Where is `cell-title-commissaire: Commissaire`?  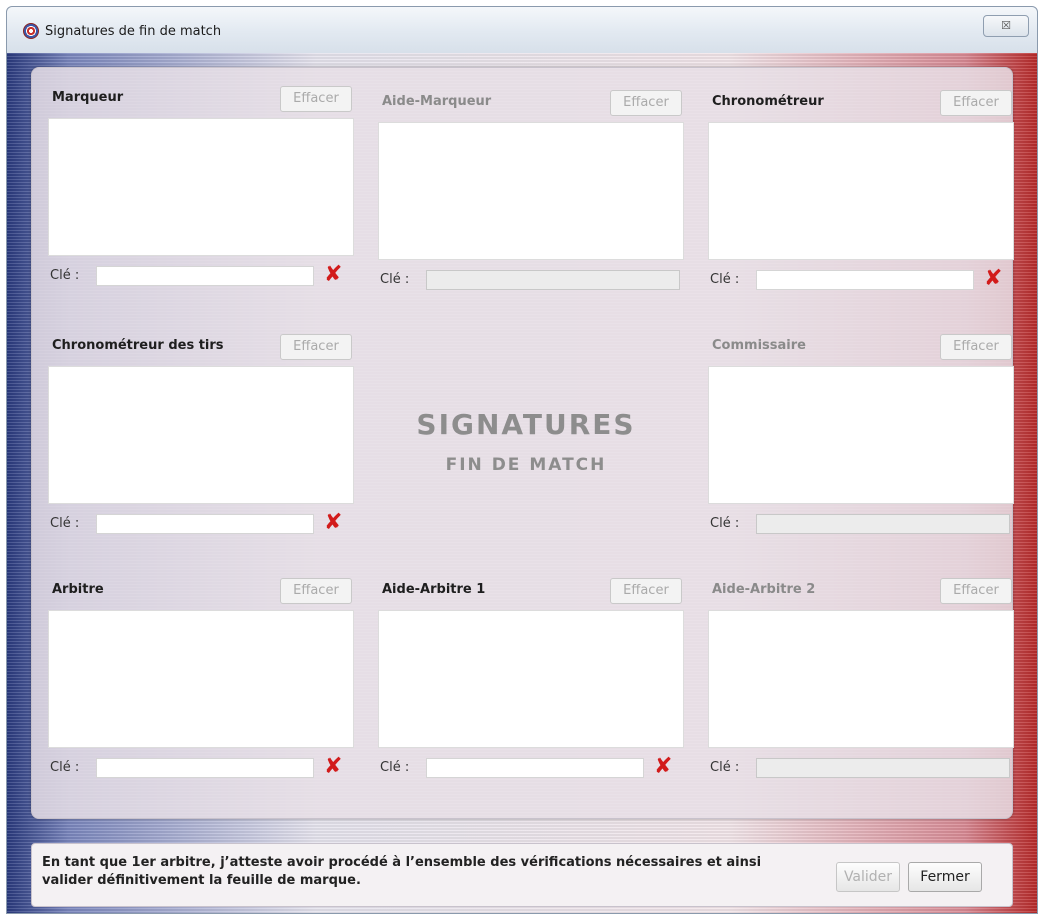
cell-title-commissaire: Commissaire is located at coordinates (759, 345).